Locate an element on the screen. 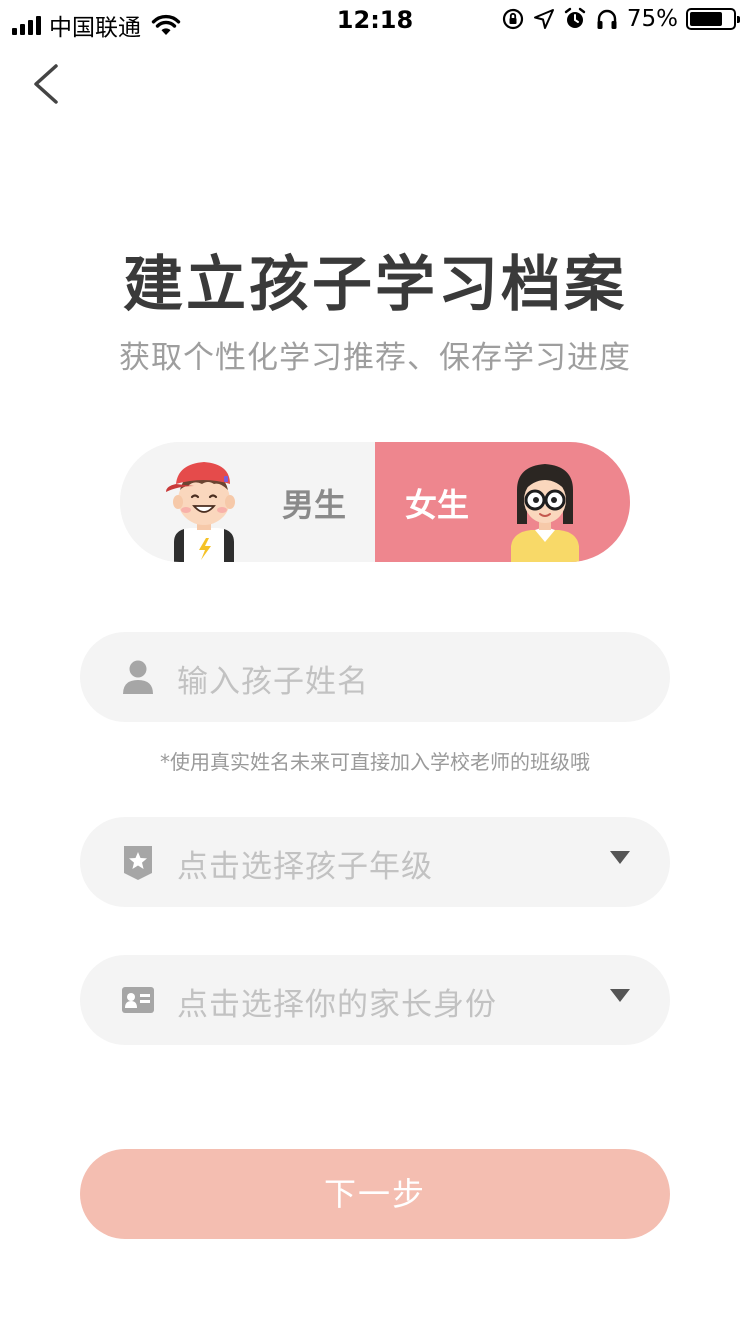 This screenshot has height=1334, width=750. grade-placeholder: 点击选择孩子年级 is located at coordinates (305, 867).